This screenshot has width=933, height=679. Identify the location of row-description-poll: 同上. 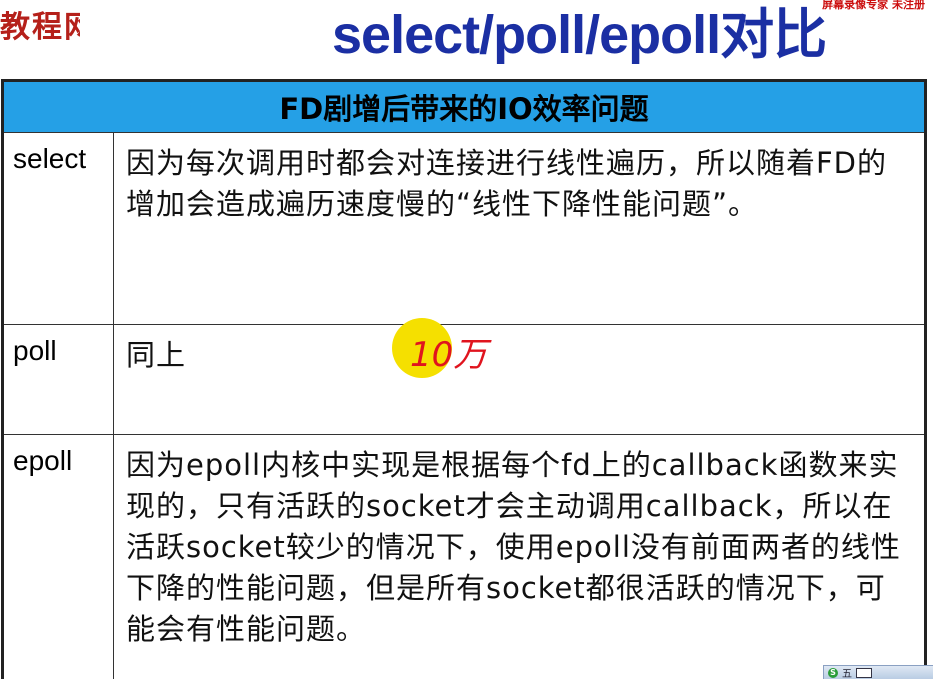
(520, 379).